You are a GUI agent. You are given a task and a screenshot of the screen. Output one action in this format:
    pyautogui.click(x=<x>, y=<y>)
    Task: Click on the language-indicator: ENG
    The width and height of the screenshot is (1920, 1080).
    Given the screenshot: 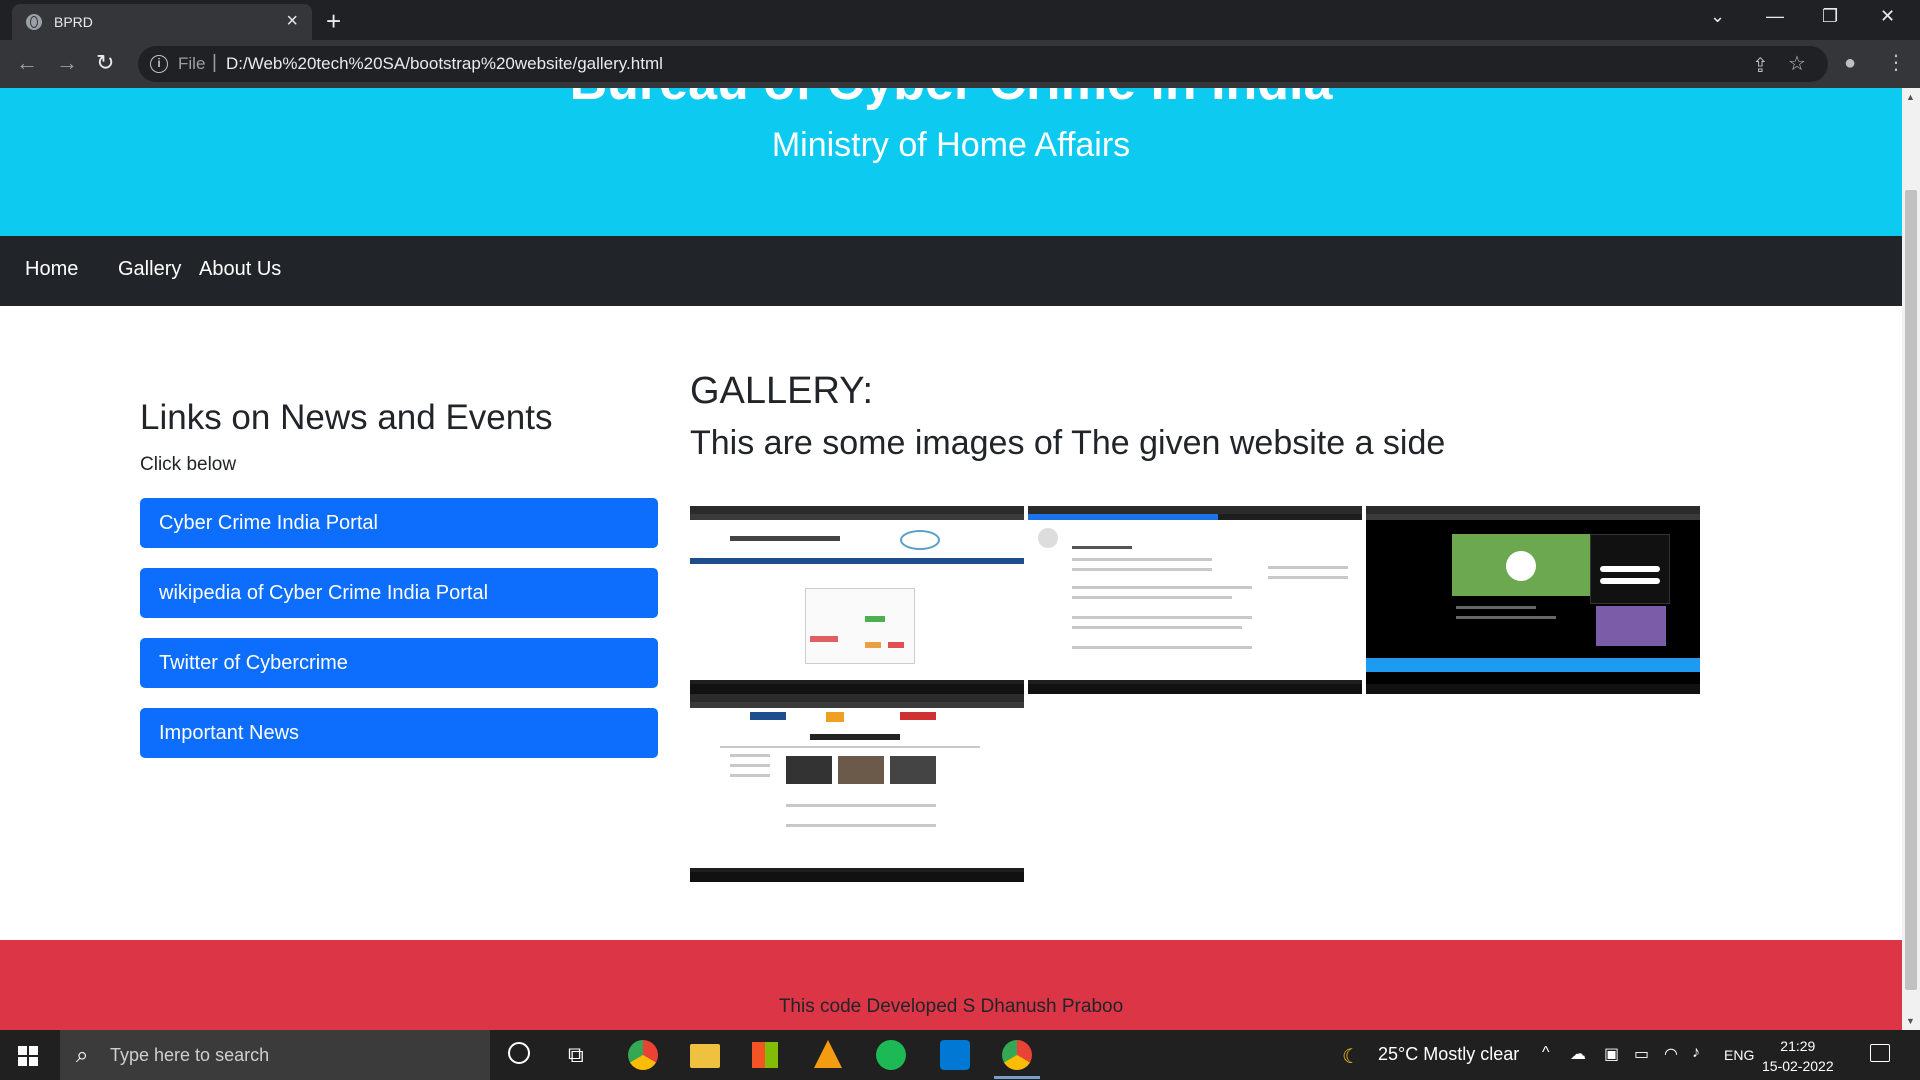 What is the action you would take?
    pyautogui.click(x=1739, y=1055)
    